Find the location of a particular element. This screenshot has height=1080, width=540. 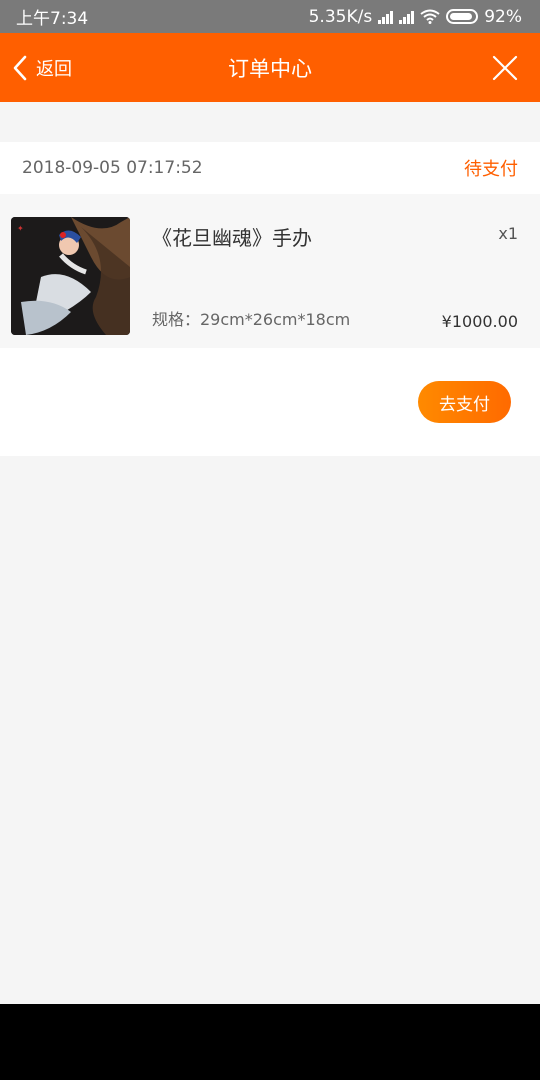

close-icon is located at coordinates (505, 68).